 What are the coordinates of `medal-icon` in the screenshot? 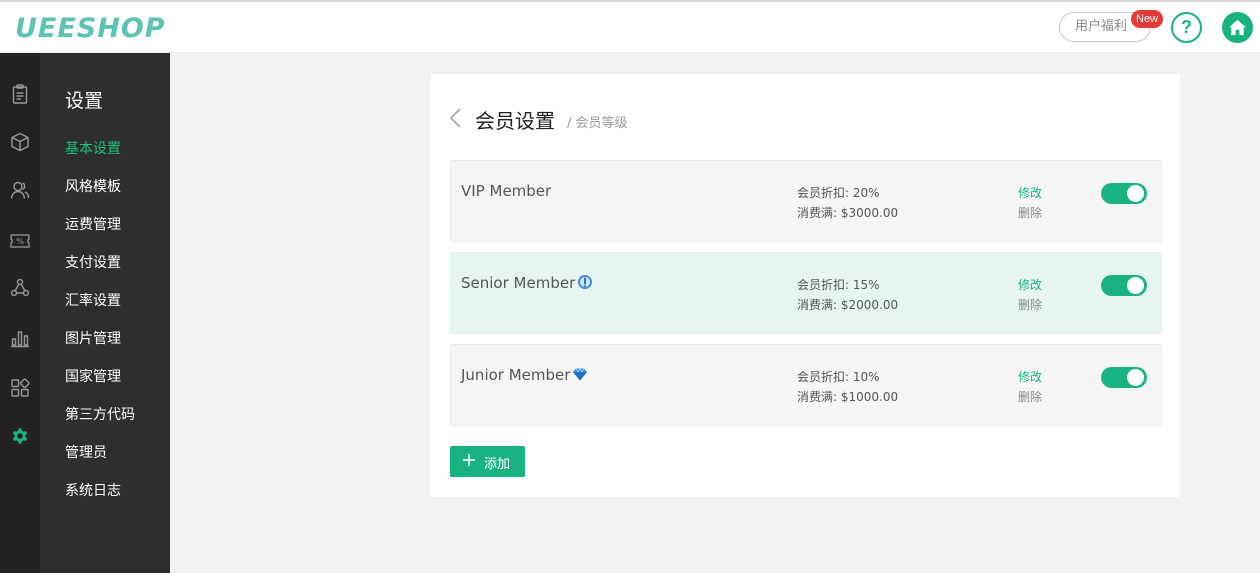 It's located at (585, 282).